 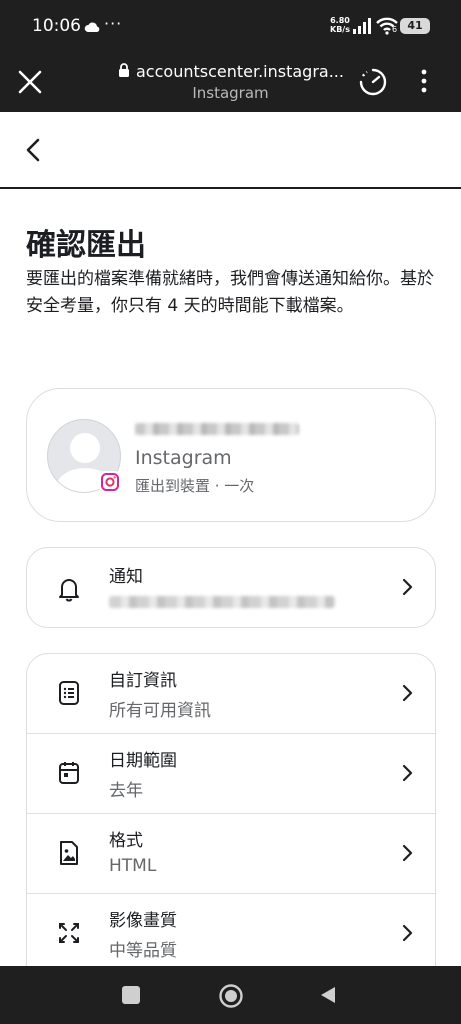 I want to click on image-file-icon, so click(x=69, y=855).